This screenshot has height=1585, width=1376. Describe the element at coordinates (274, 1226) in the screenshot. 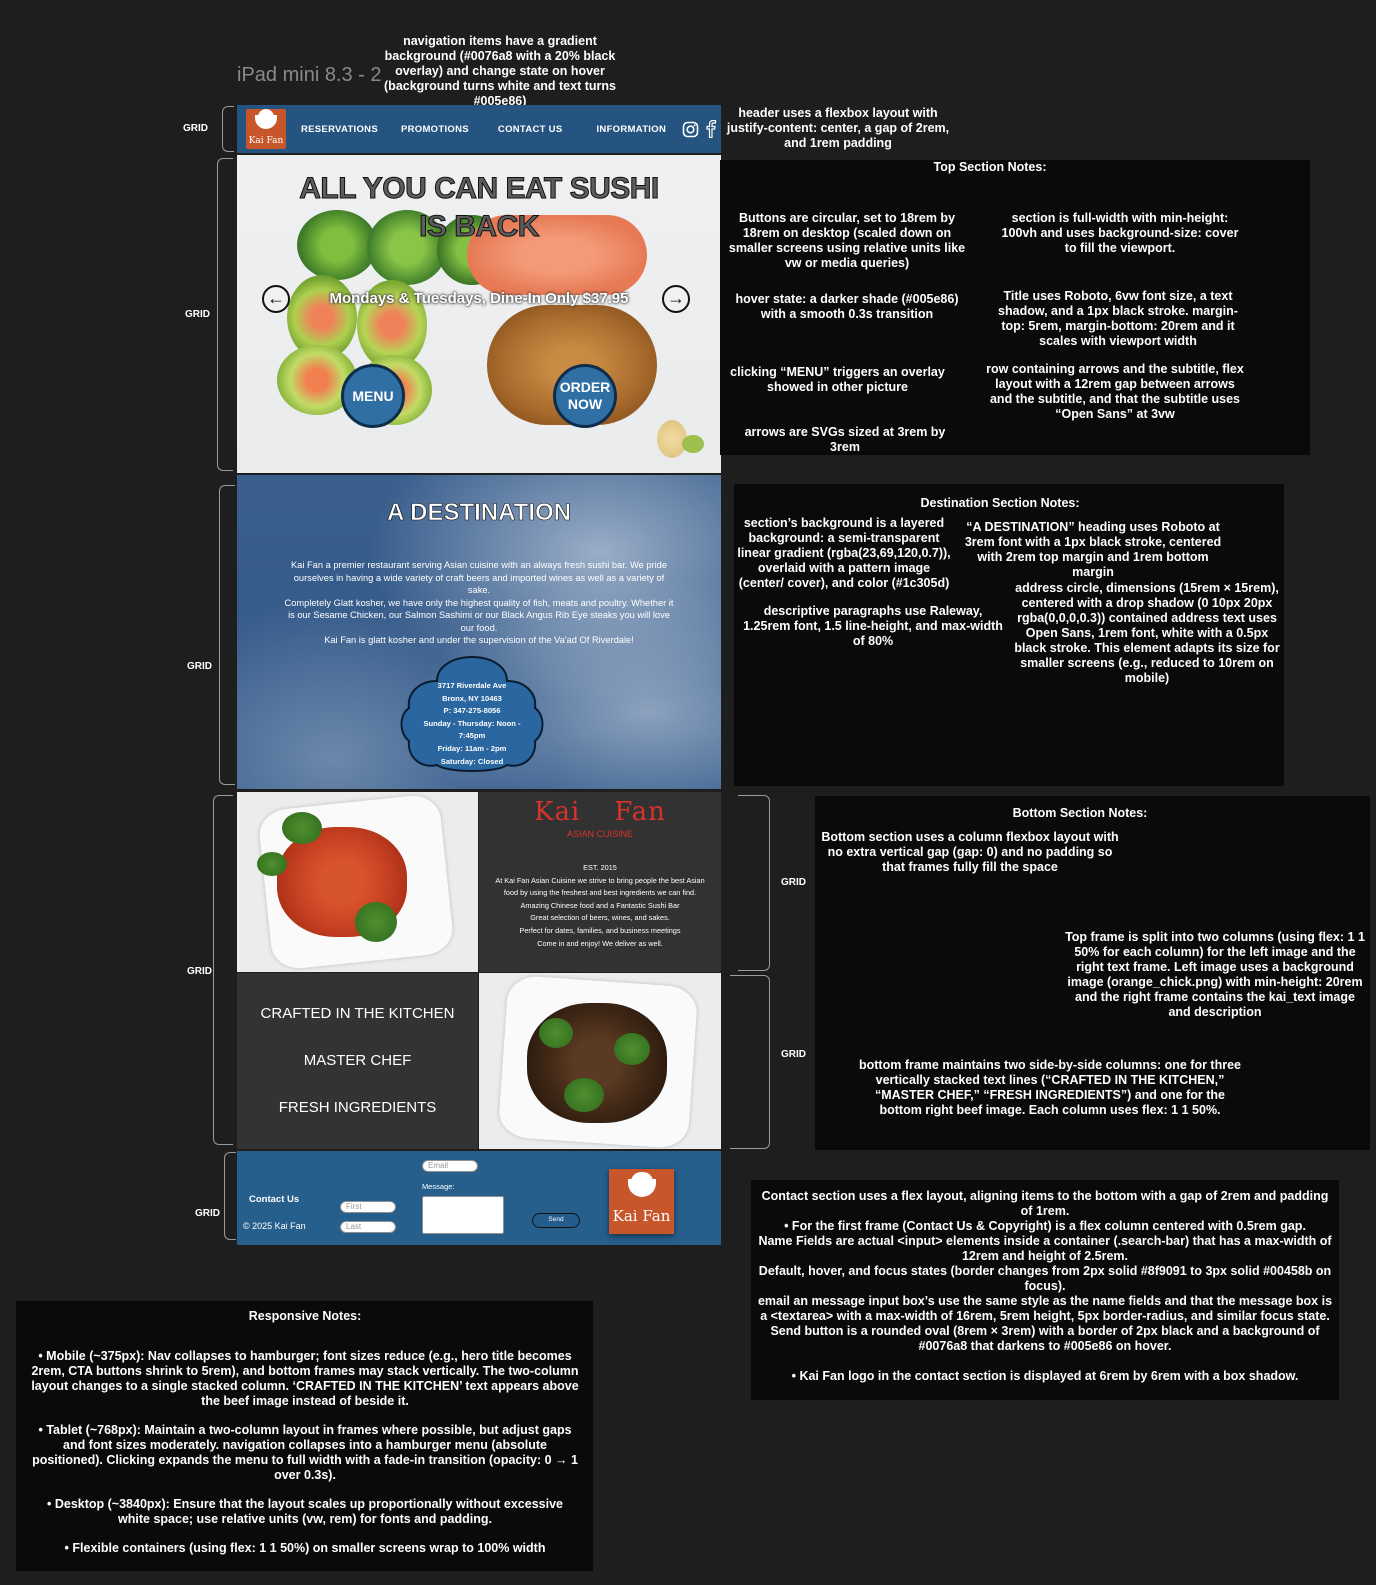

I see `copyright-text: © 2025 Kai Fan` at that location.